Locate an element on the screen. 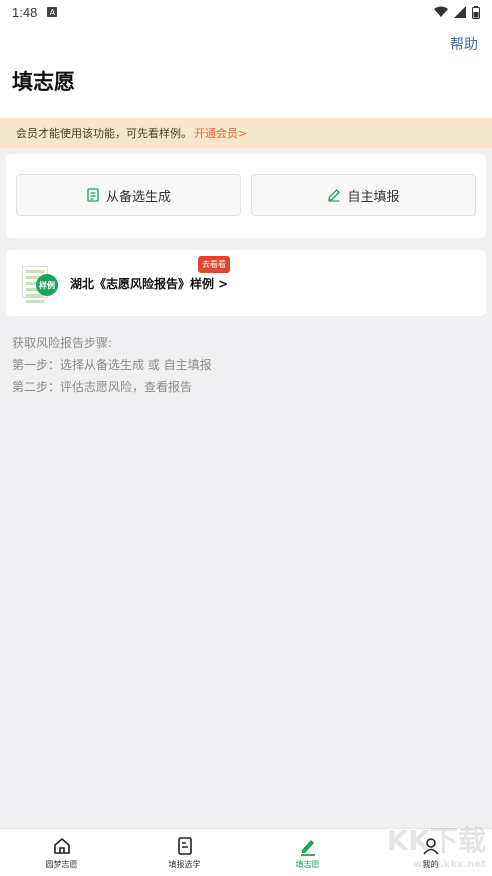  document-icon is located at coordinates (184, 845).